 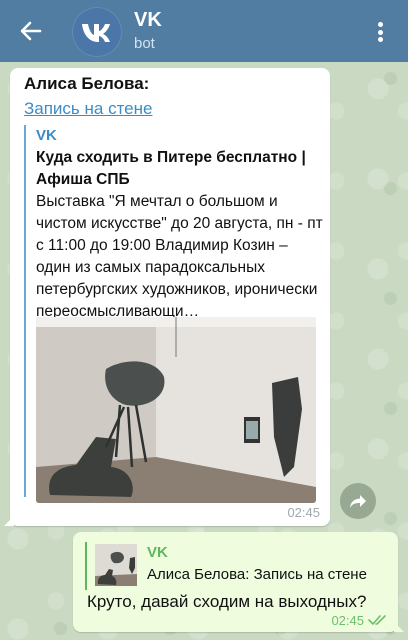 I want to click on share-button, so click(x=358, y=501).